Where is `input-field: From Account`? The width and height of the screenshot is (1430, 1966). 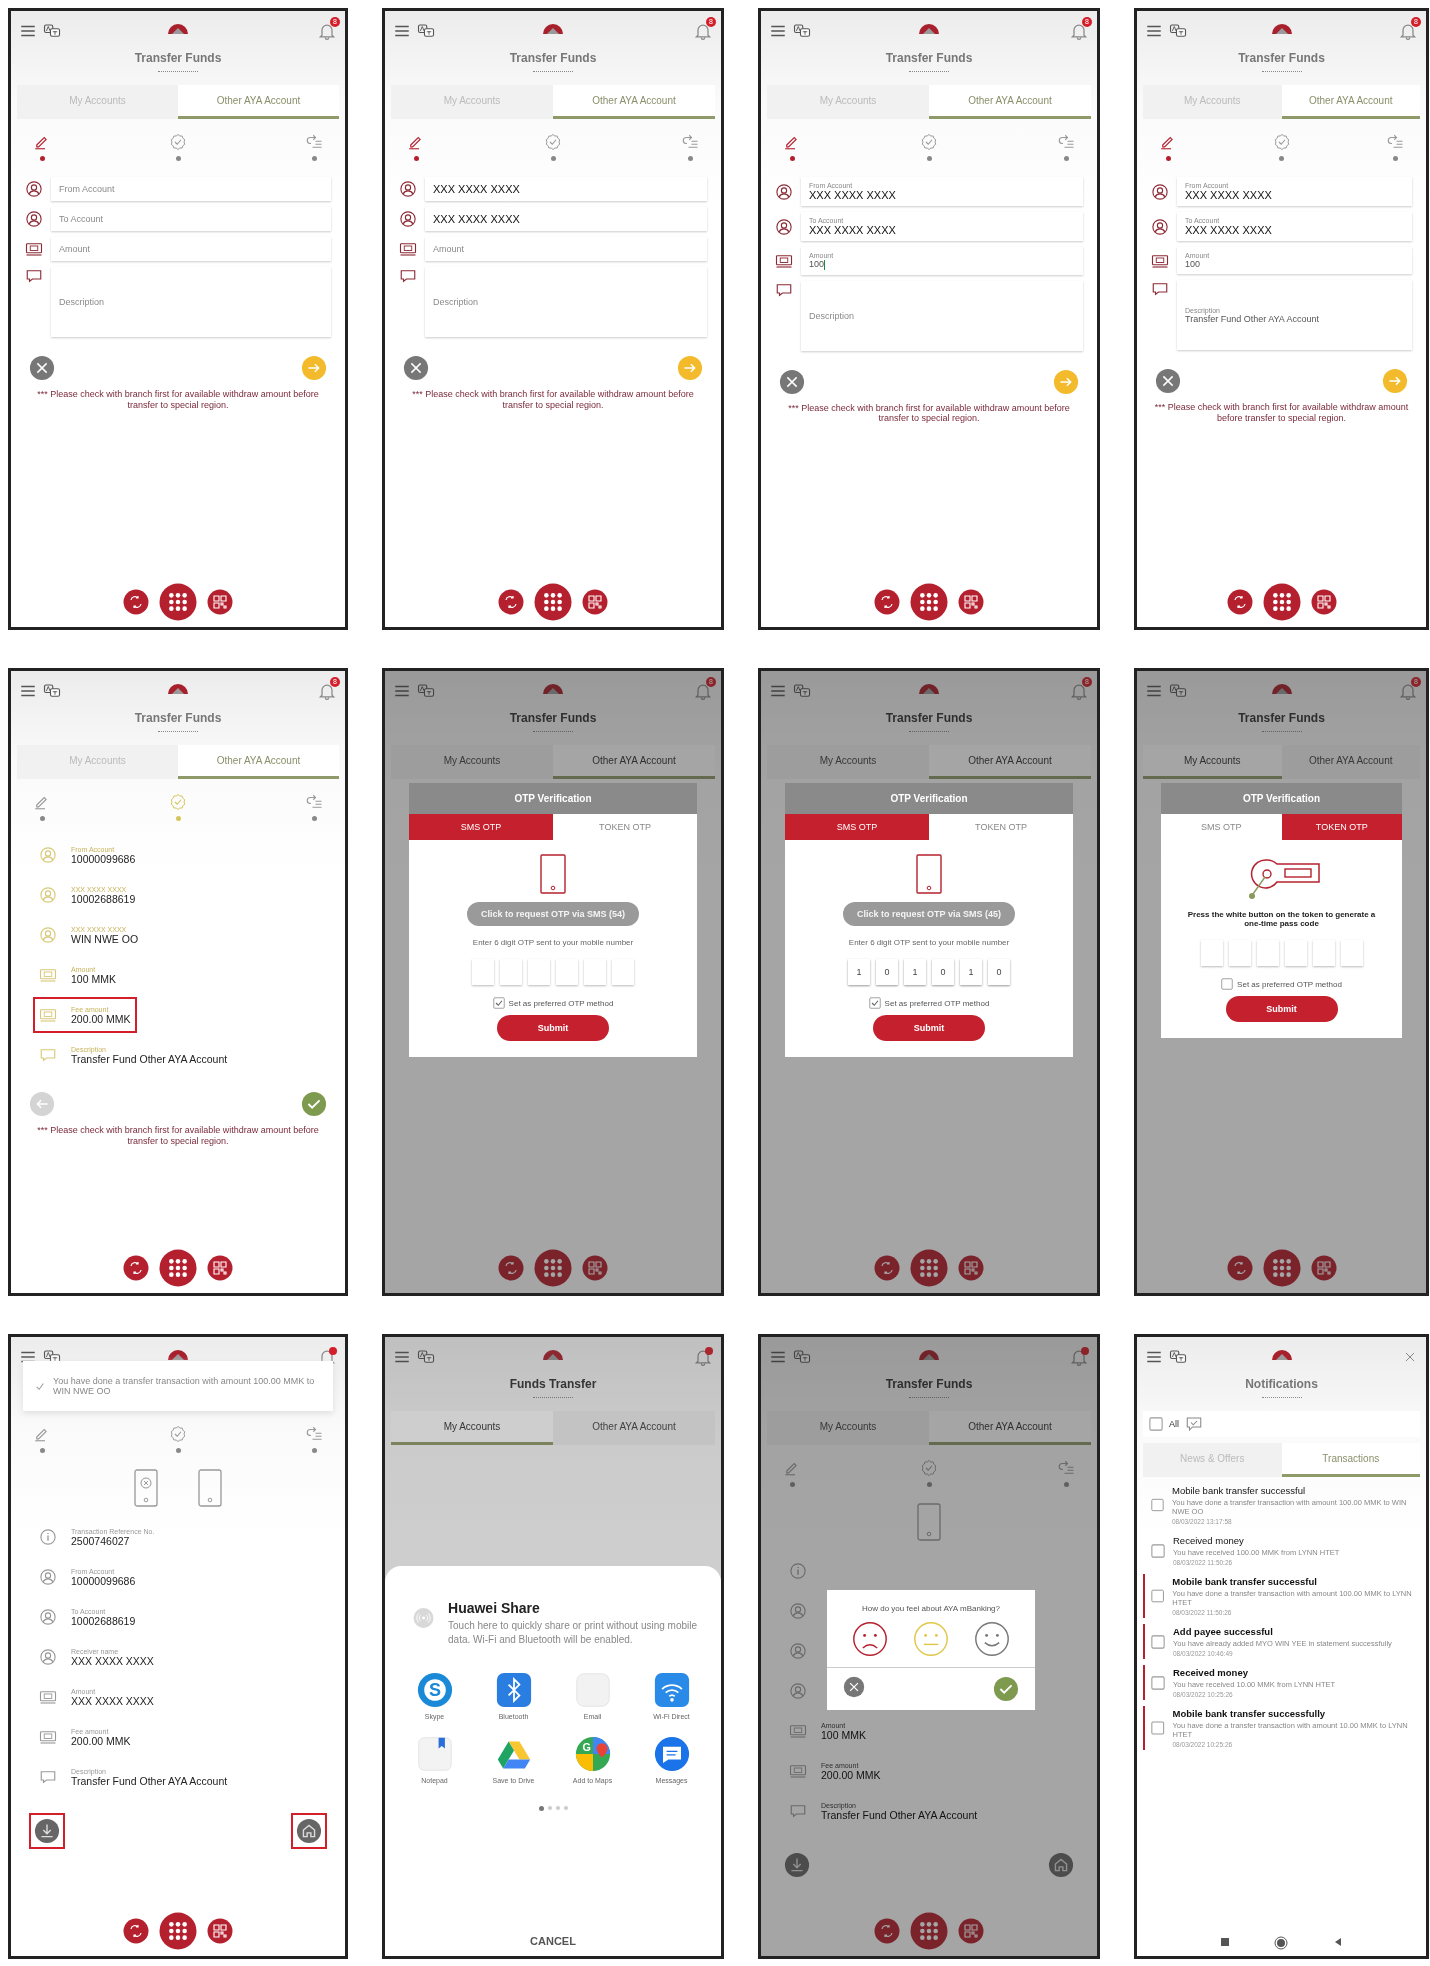
input-field: From Account is located at coordinates (191, 189).